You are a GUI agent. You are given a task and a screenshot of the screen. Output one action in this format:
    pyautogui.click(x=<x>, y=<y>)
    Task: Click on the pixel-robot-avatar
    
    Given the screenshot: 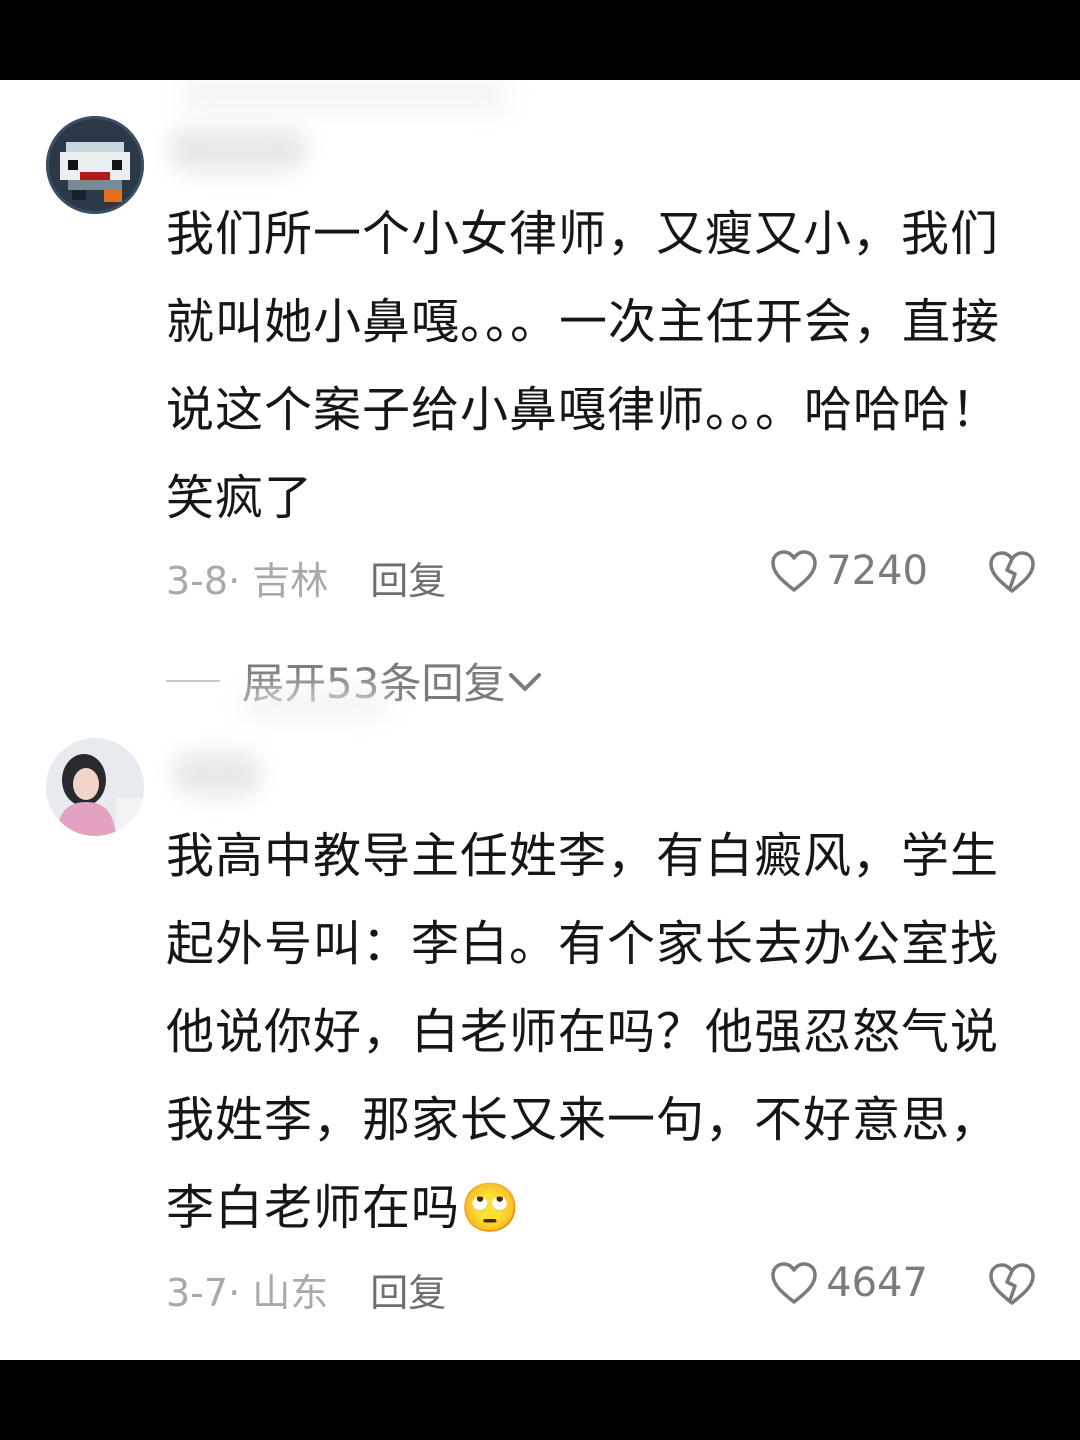 What is the action you would take?
    pyautogui.click(x=95, y=165)
    